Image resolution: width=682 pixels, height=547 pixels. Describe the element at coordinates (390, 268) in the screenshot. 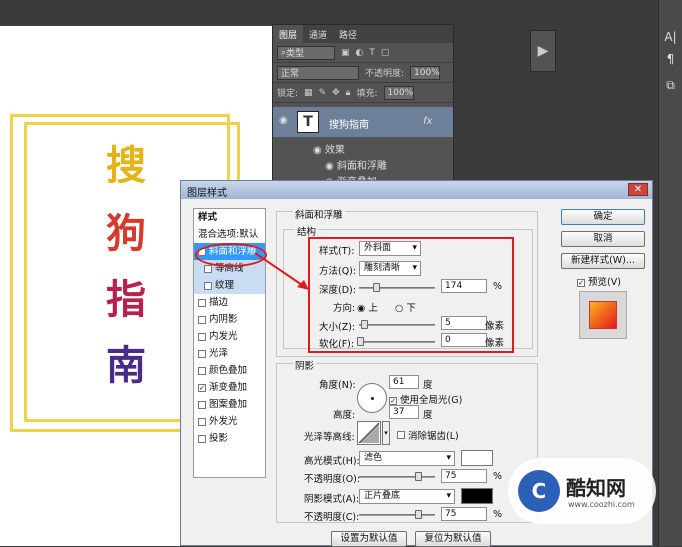

I see `technique-select: 雕刻清晰` at that location.